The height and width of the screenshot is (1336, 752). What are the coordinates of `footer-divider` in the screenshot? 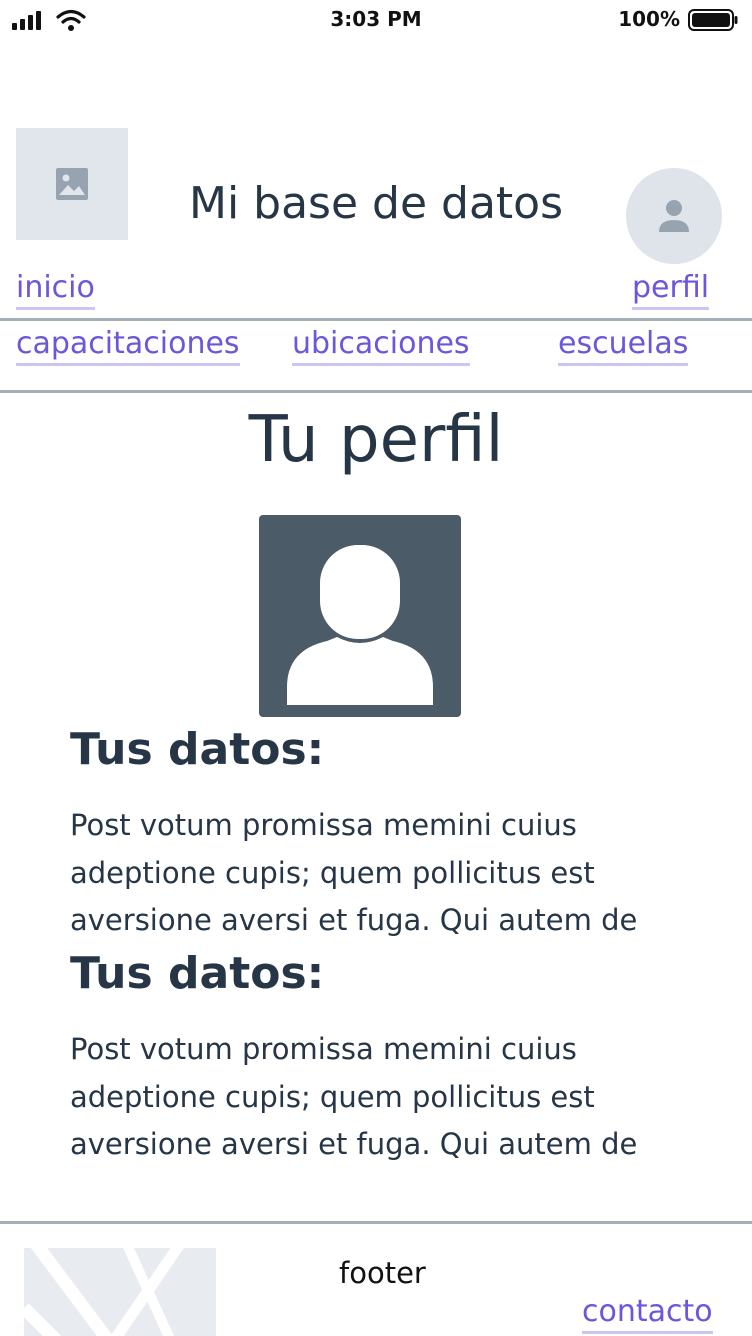 It's located at (376, 1222).